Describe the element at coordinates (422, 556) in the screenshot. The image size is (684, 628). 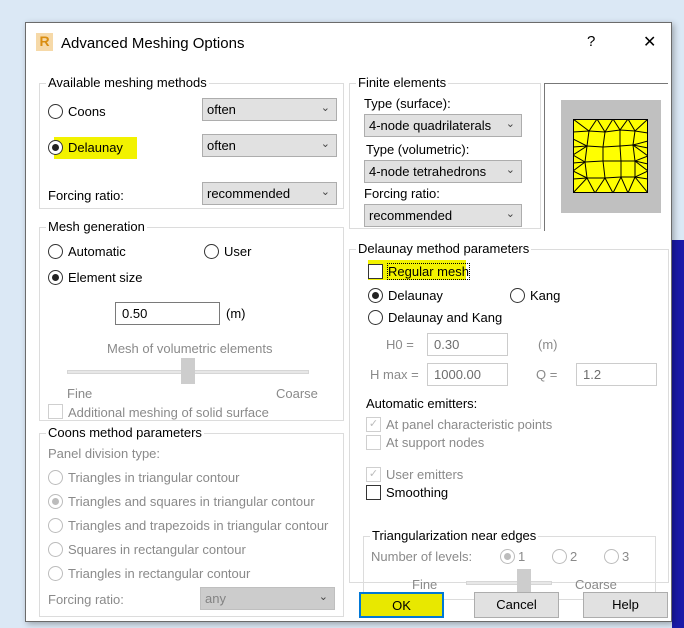
I see `levels-label: Number of levels:` at that location.